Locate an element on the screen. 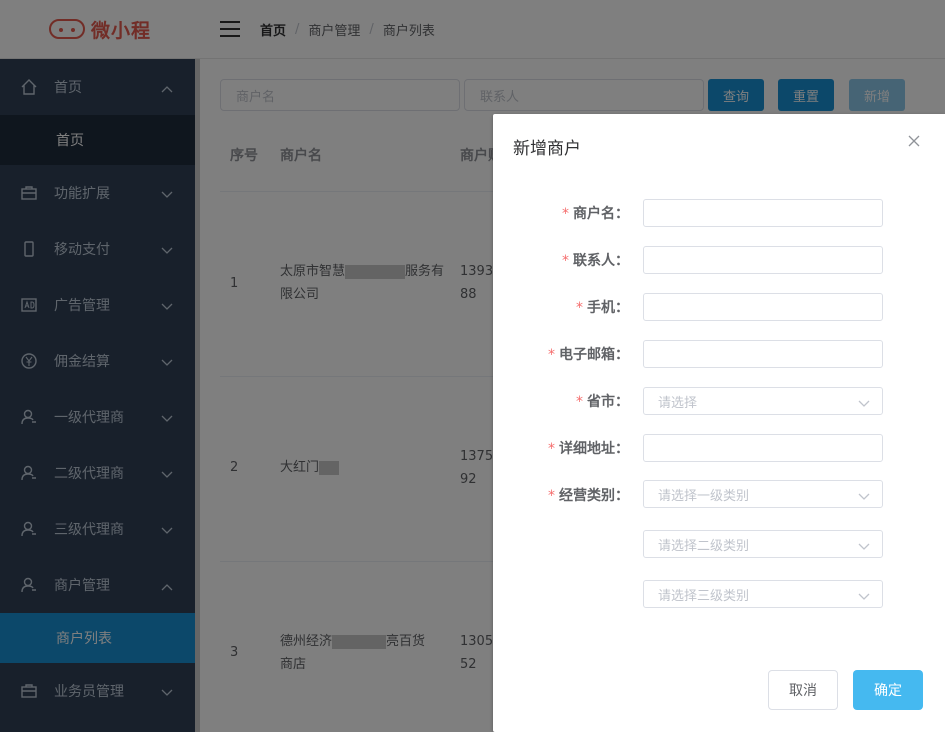 The height and width of the screenshot is (732, 945). province-city-select: 请选择 is located at coordinates (763, 401).